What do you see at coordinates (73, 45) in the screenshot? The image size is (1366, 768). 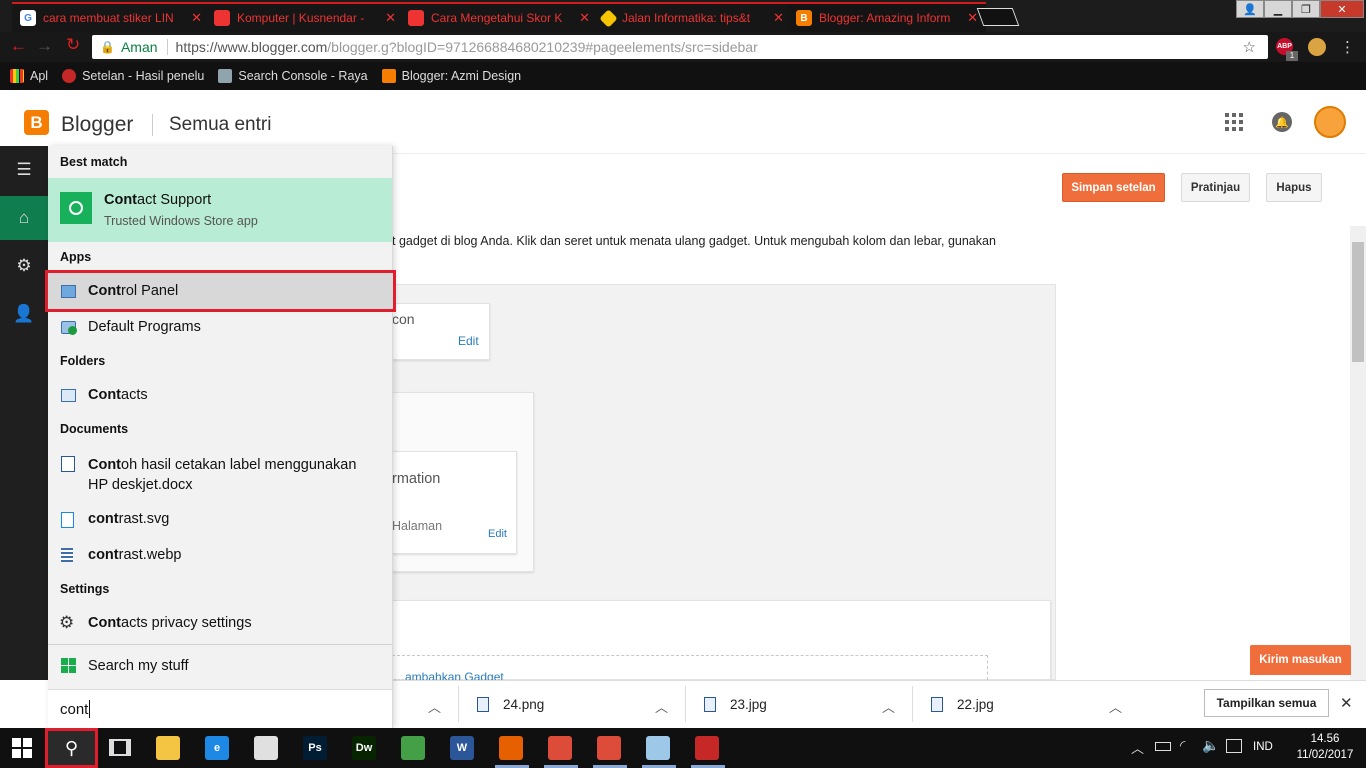 I see `reload-icon: ↻` at bounding box center [73, 45].